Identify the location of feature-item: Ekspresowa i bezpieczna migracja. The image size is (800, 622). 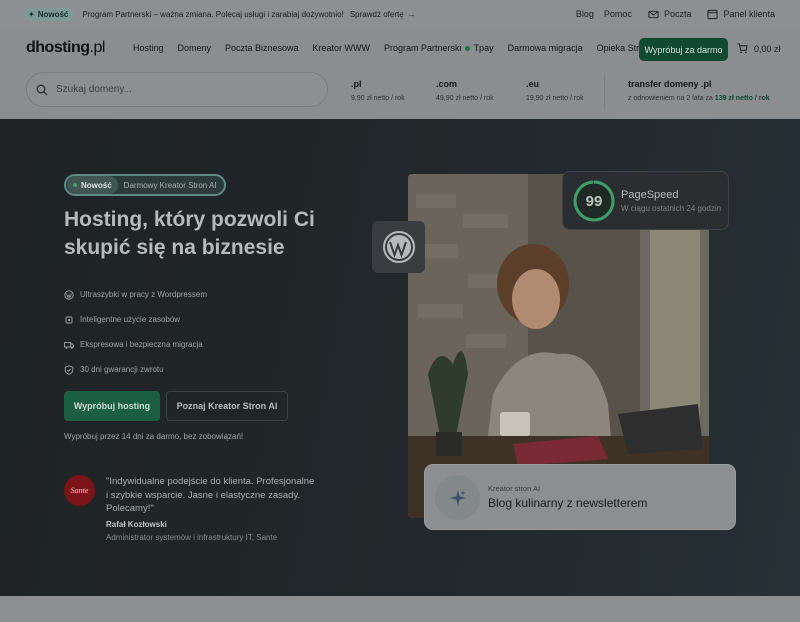
(135, 344).